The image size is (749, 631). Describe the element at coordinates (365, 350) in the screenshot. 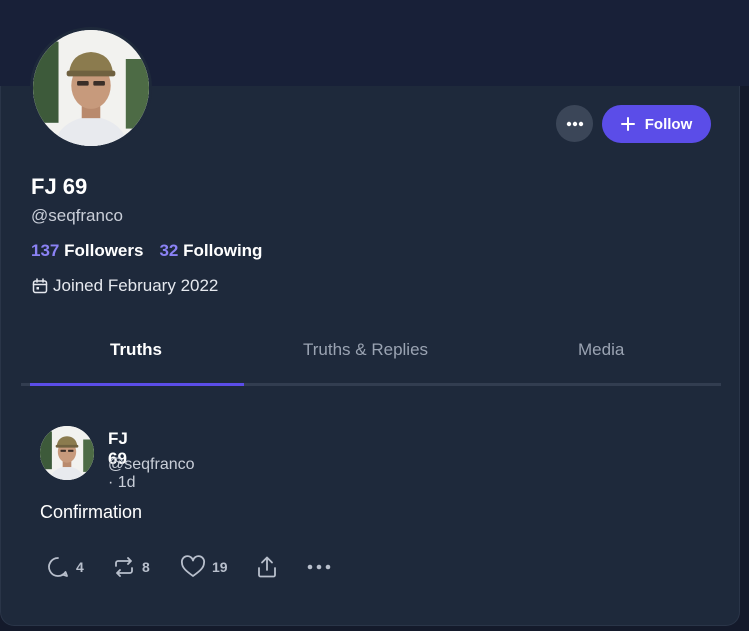

I see `tab-truths-replies: Truths & Replies` at that location.